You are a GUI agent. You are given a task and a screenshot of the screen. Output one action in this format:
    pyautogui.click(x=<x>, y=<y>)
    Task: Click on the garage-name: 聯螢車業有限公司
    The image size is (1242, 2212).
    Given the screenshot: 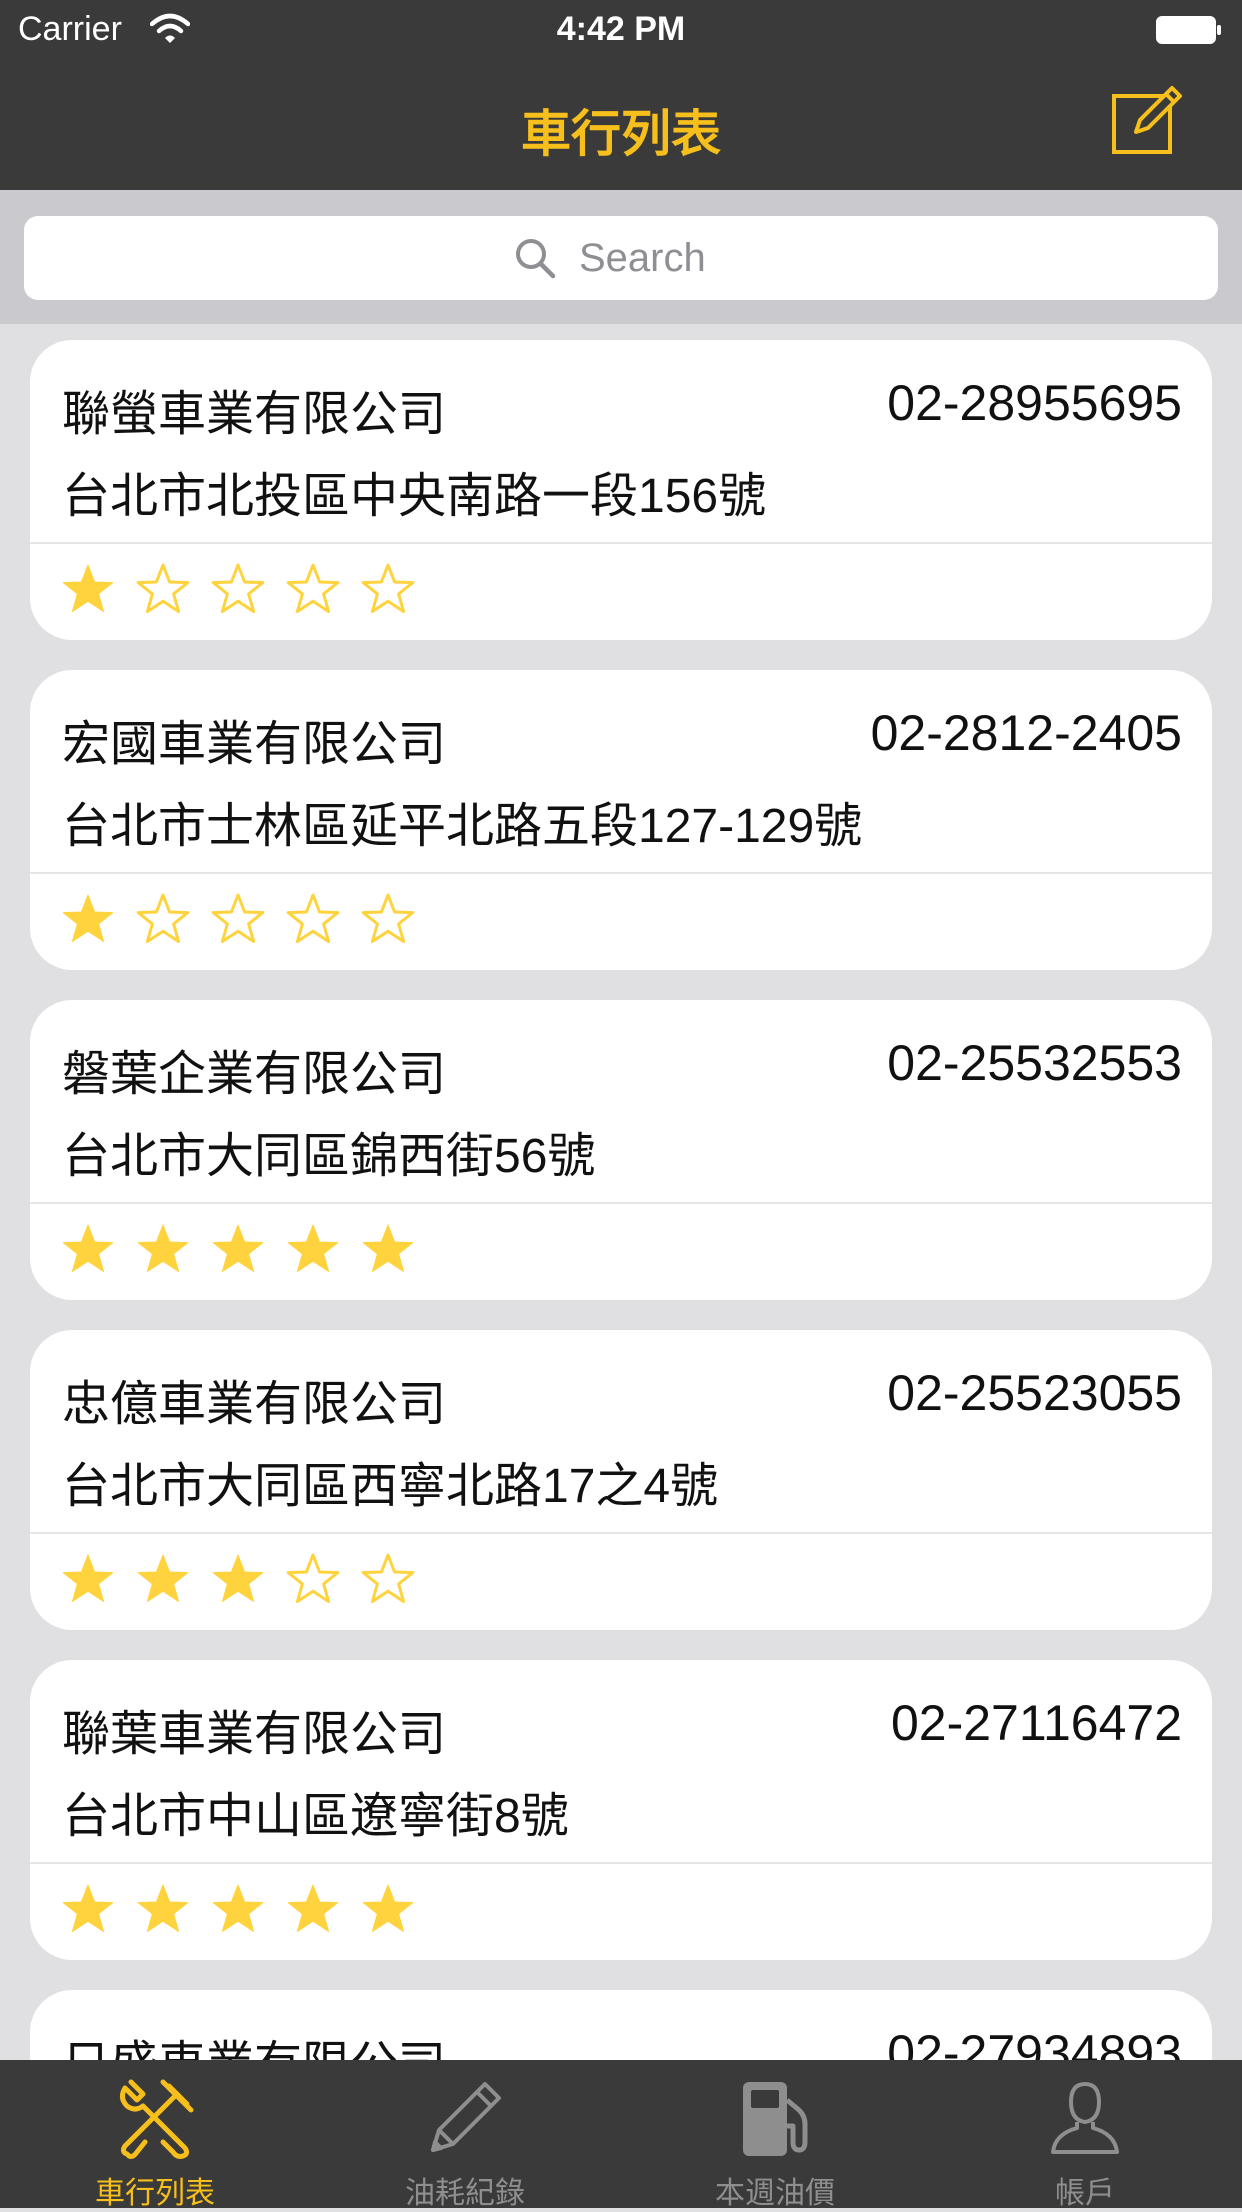 What is the action you would take?
    pyautogui.click(x=254, y=414)
    